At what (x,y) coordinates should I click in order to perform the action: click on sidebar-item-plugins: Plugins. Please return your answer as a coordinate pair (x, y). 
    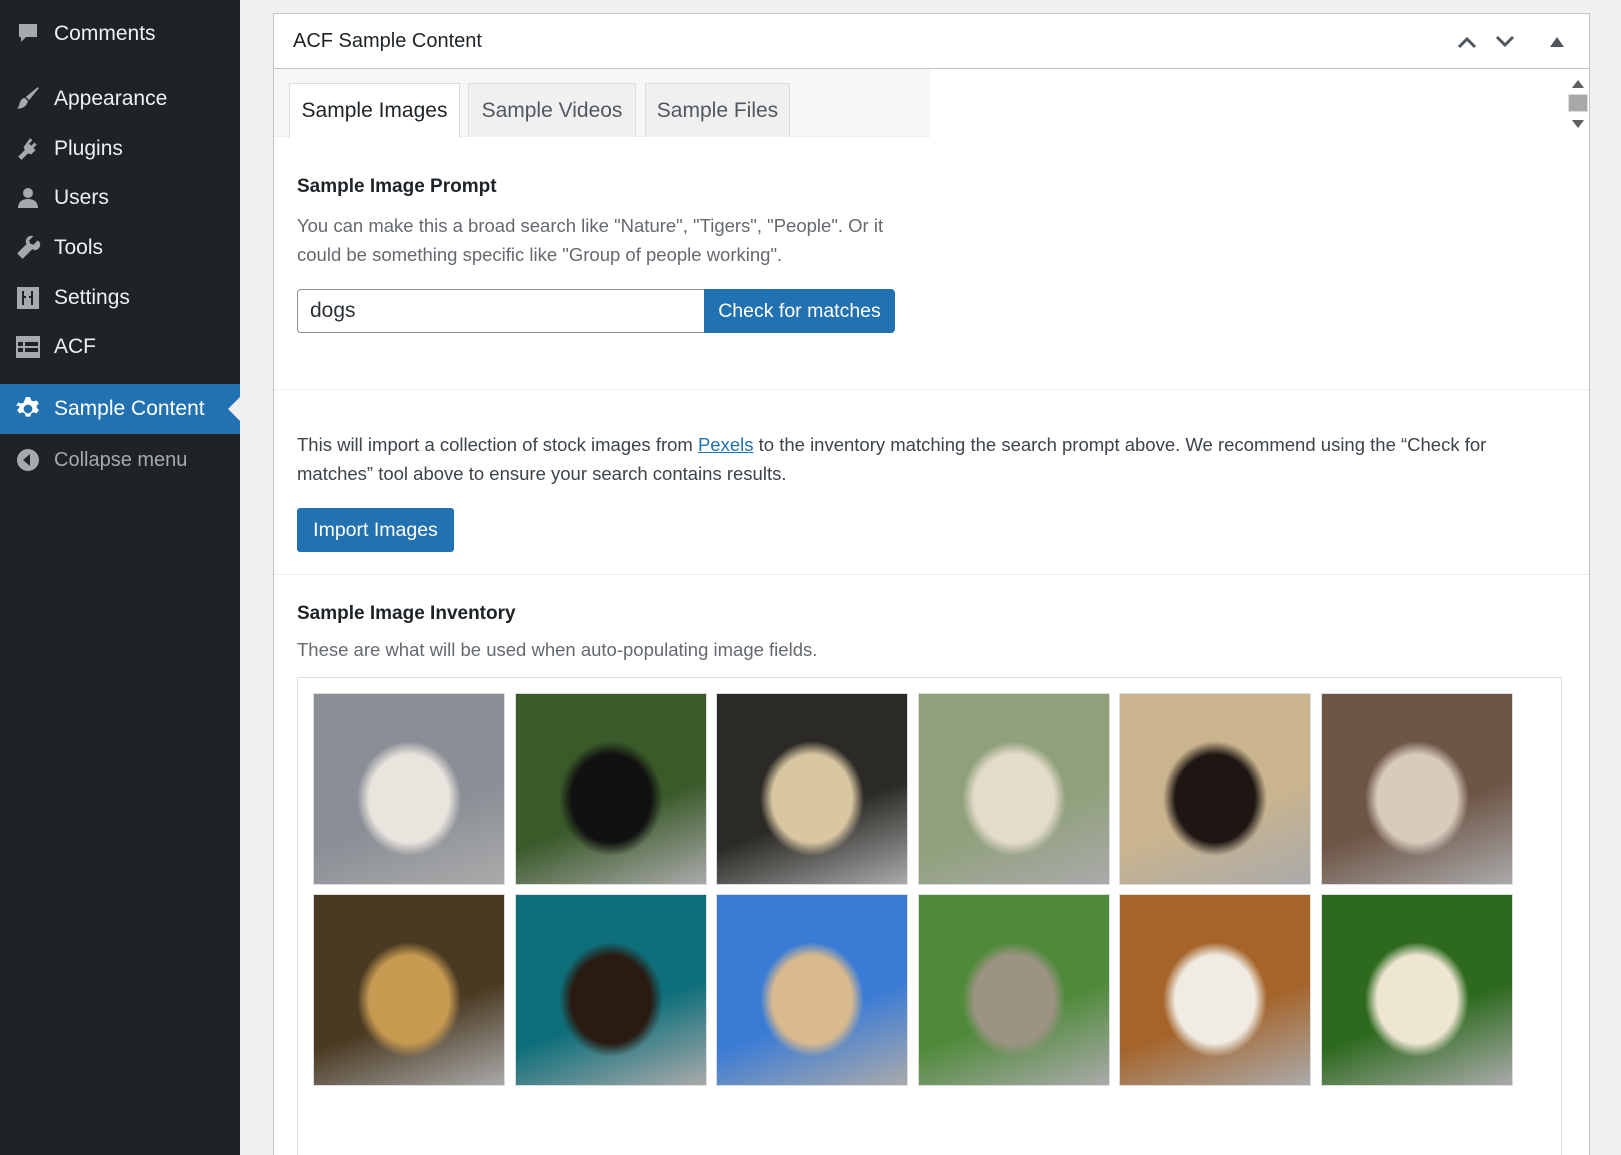
    Looking at the image, I should click on (120, 149).